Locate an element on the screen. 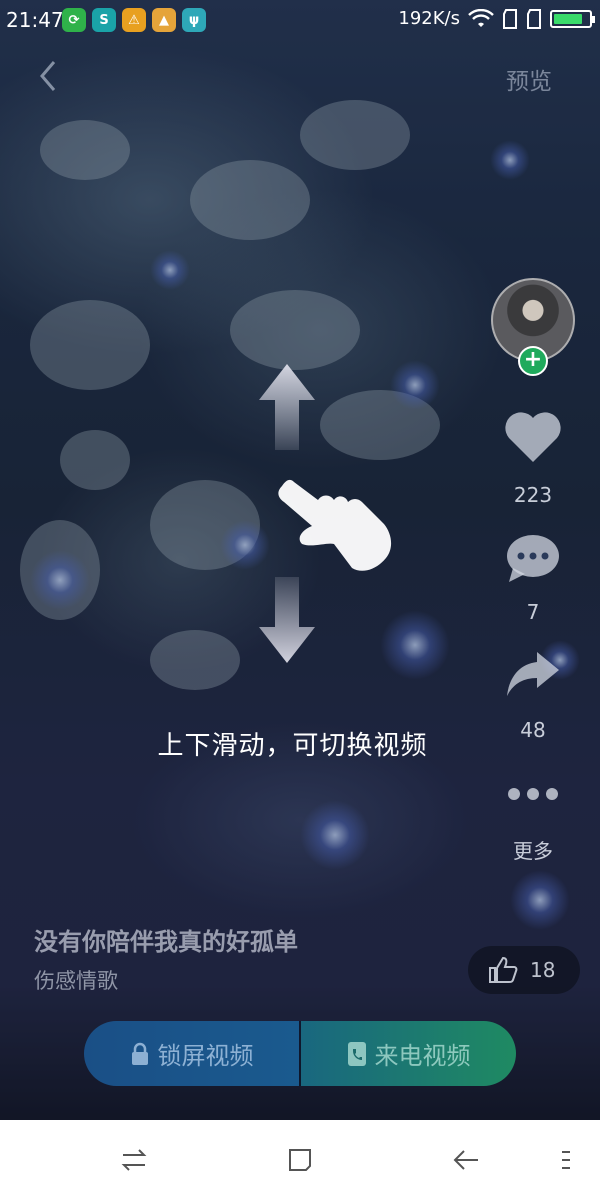 This screenshot has height=1200, width=600. share-icon is located at coordinates (533, 674).